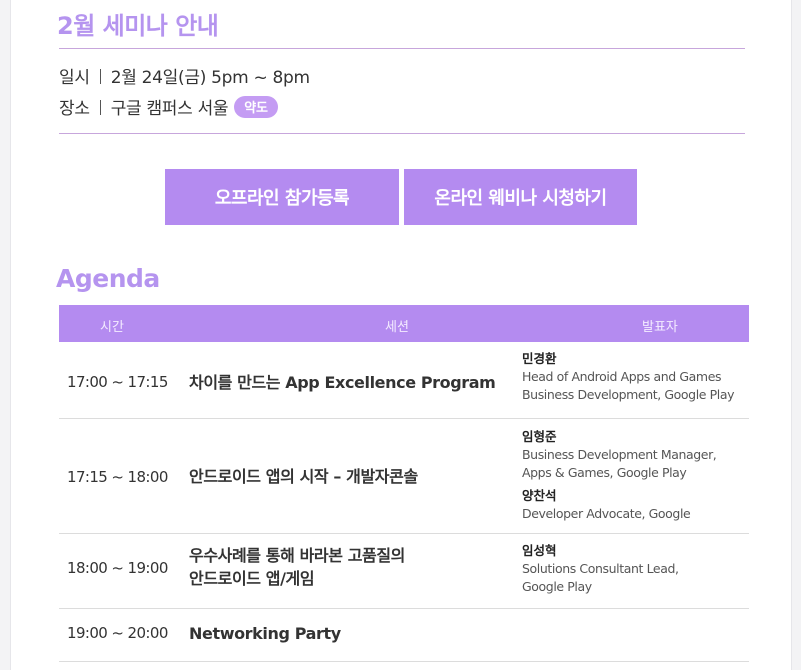 This screenshot has height=670, width=801. What do you see at coordinates (539, 436) in the screenshot?
I see `speaker-name: 임형준` at bounding box center [539, 436].